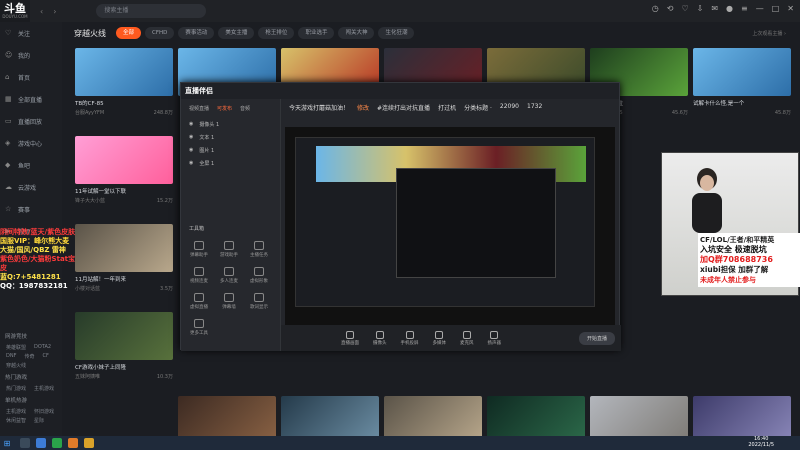 The height and width of the screenshot is (450, 800). Describe the element at coordinates (380, 338) in the screenshot. I see `camera-button: 摄像头` at that location.